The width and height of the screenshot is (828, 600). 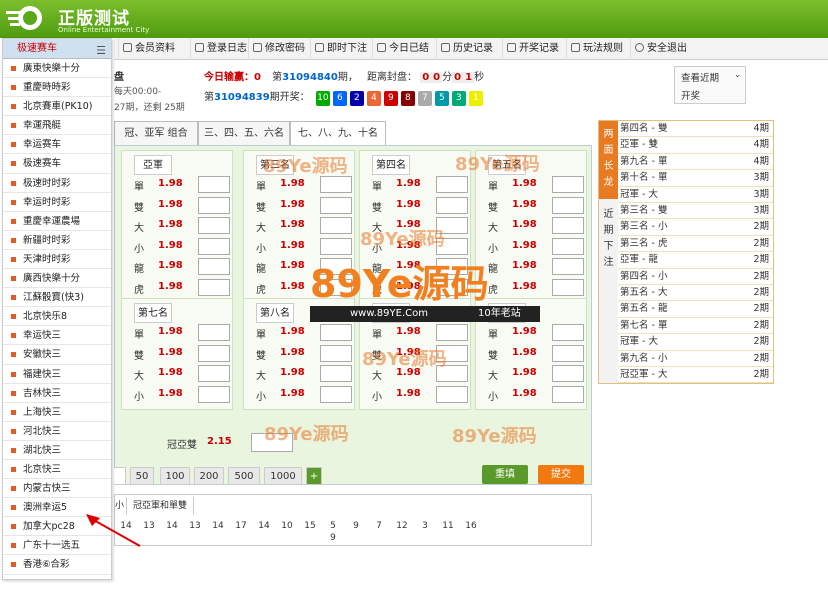 I want to click on recent-draws-select: 查看近期 开奖 ⌄, so click(x=710, y=85).